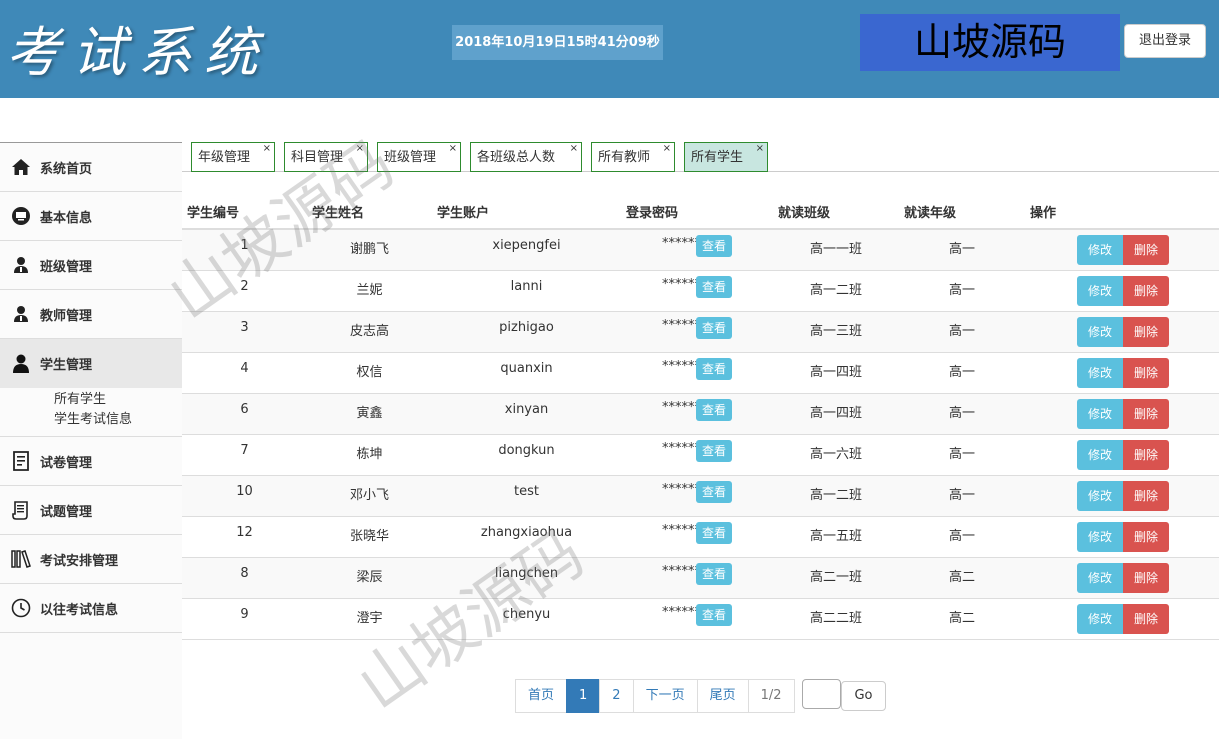 The image size is (1219, 739). I want to click on sidebar-item-basic-info: 基本信息, so click(91, 216).